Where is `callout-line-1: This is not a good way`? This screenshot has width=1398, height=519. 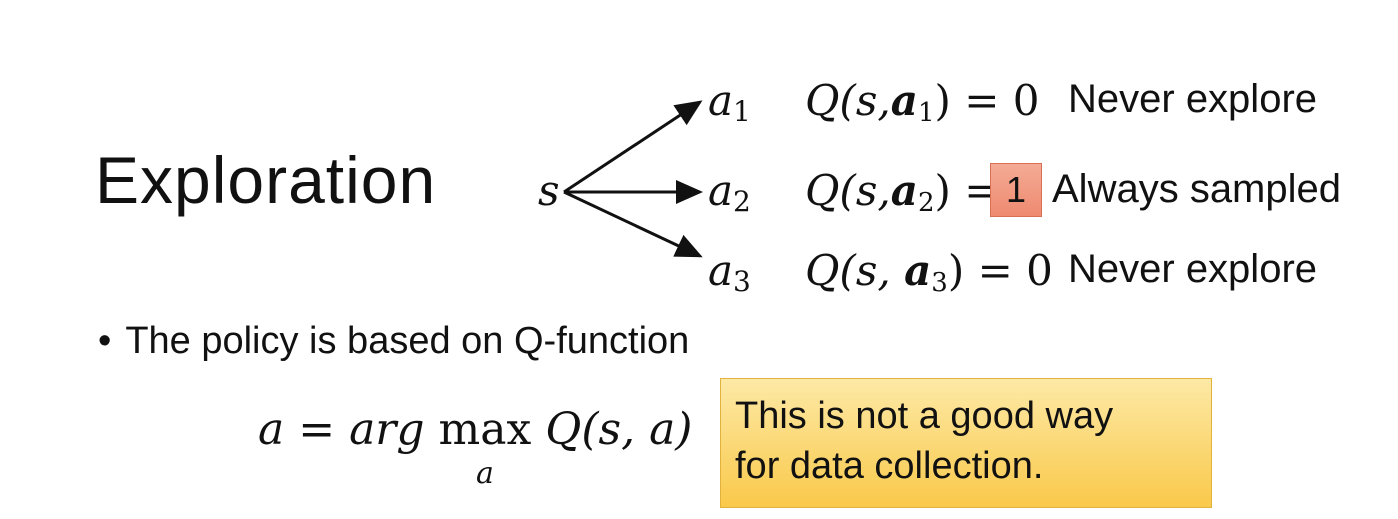
callout-line-1: This is not a good way is located at coordinates (924, 416).